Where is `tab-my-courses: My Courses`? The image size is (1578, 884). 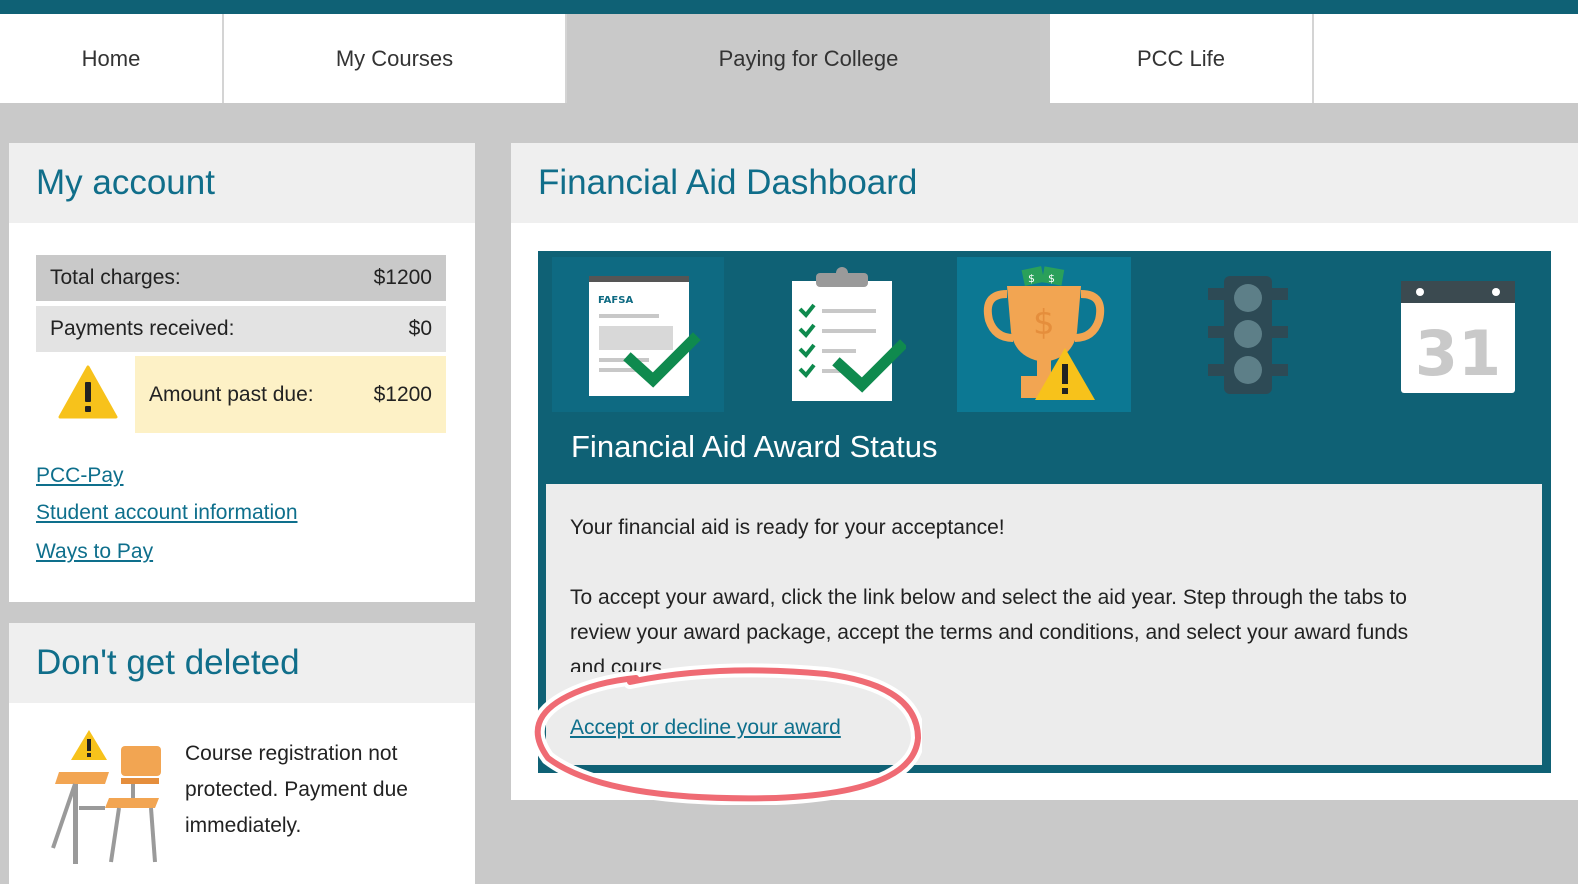 tab-my-courses: My Courses is located at coordinates (395, 58).